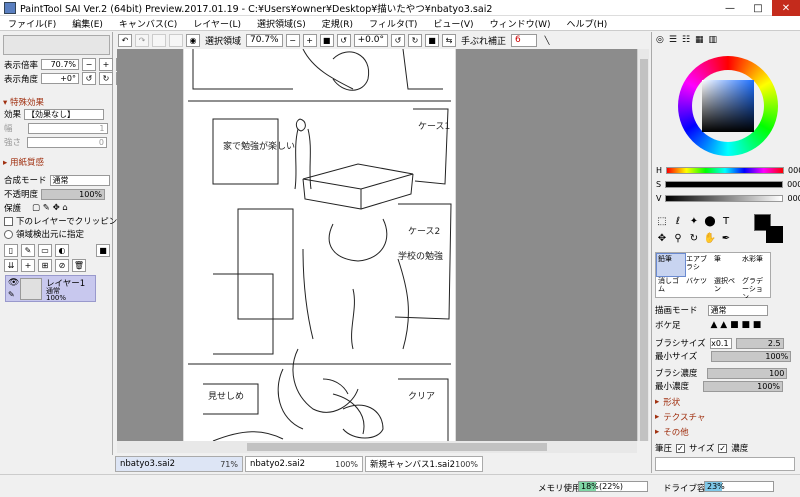 Image resolution: width=800 pixels, height=497 pixels. What do you see at coordinates (45, 250) in the screenshot?
I see `new-folder-icon: ▭` at bounding box center [45, 250].